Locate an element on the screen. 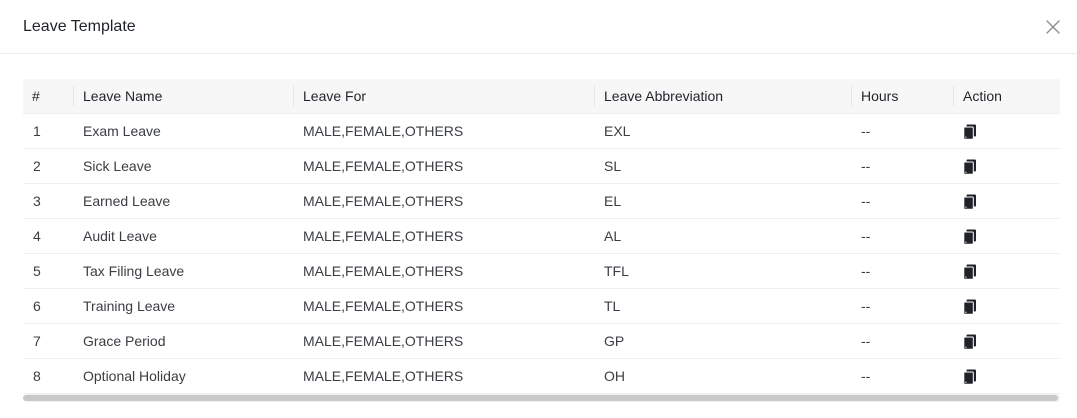 Image resolution: width=1077 pixels, height=418 pixels. cell-leave-abbreviation: SL is located at coordinates (722, 166).